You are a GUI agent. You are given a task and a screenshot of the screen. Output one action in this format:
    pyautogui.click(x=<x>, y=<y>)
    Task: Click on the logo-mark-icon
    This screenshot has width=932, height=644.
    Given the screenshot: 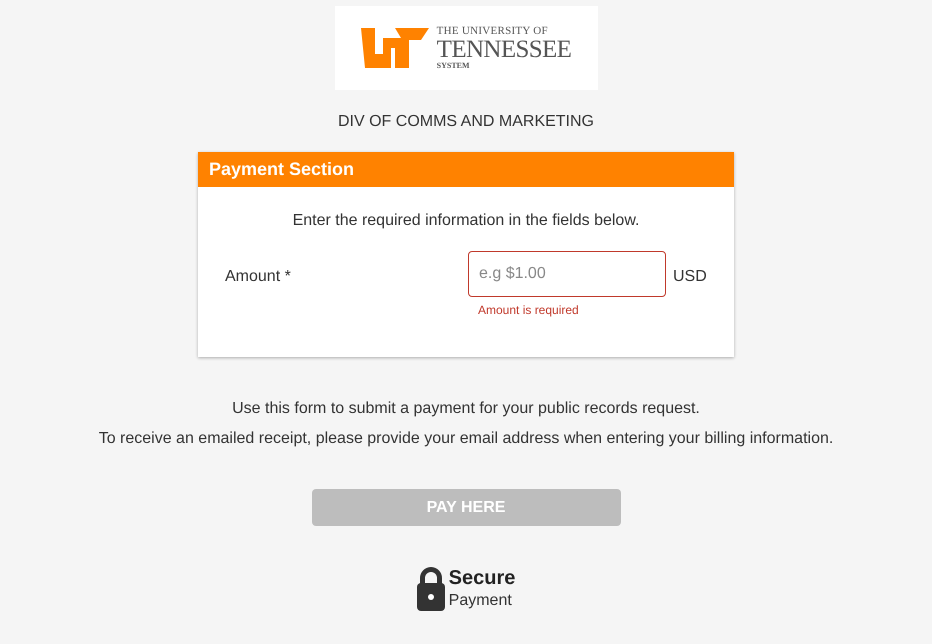 What is the action you would take?
    pyautogui.click(x=394, y=48)
    